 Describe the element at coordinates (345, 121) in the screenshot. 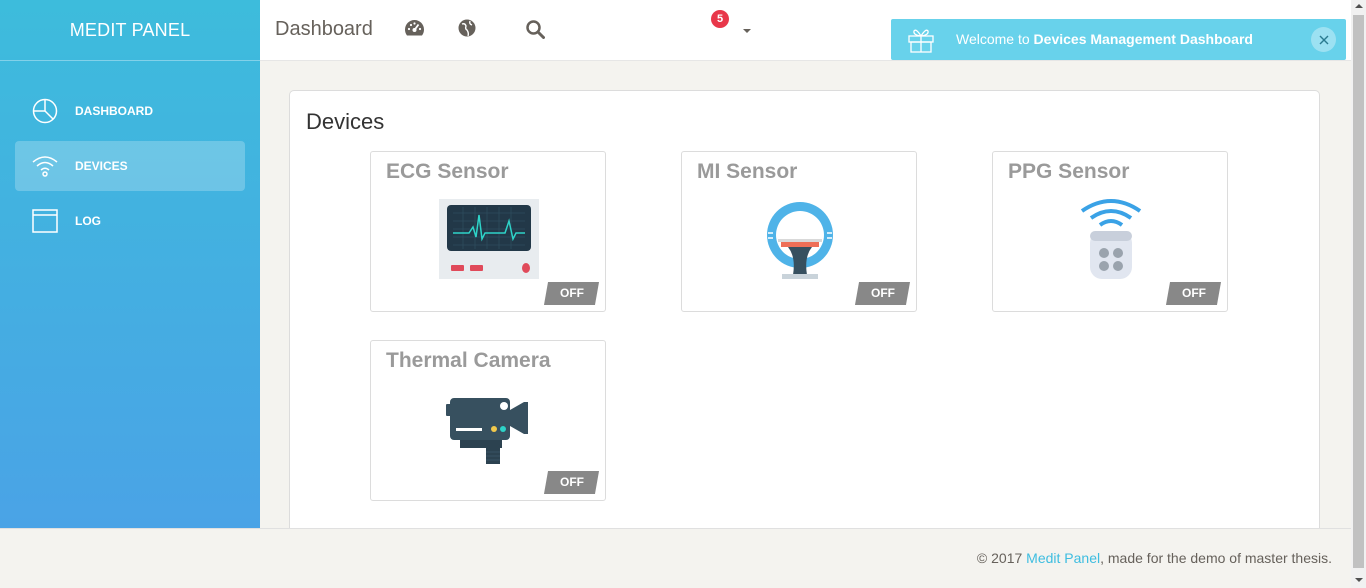

I see `card-title: Devices` at that location.